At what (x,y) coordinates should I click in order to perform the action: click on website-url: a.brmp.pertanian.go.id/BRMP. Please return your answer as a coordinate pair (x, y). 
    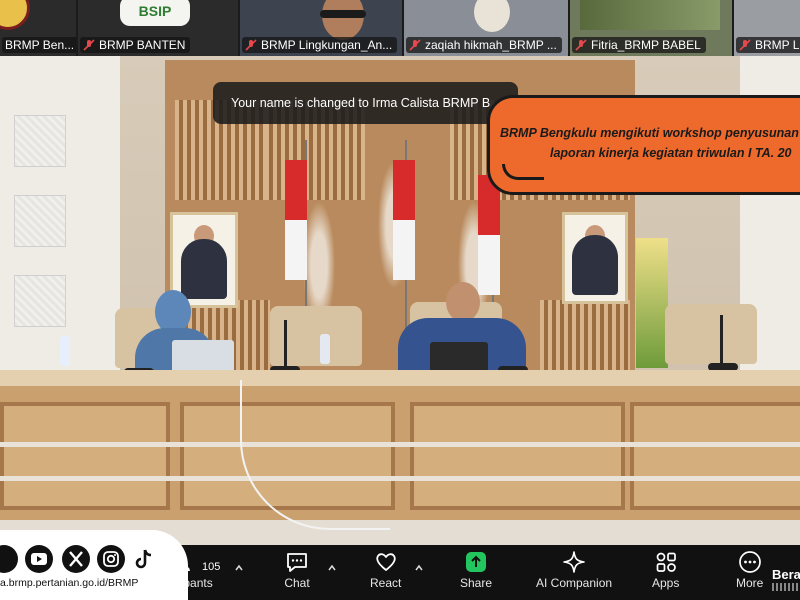
    Looking at the image, I should click on (69, 583).